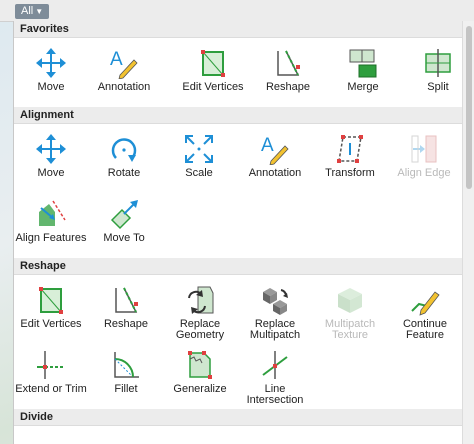 This screenshot has width=474, height=444. I want to click on align-features-icon, so click(52, 213).